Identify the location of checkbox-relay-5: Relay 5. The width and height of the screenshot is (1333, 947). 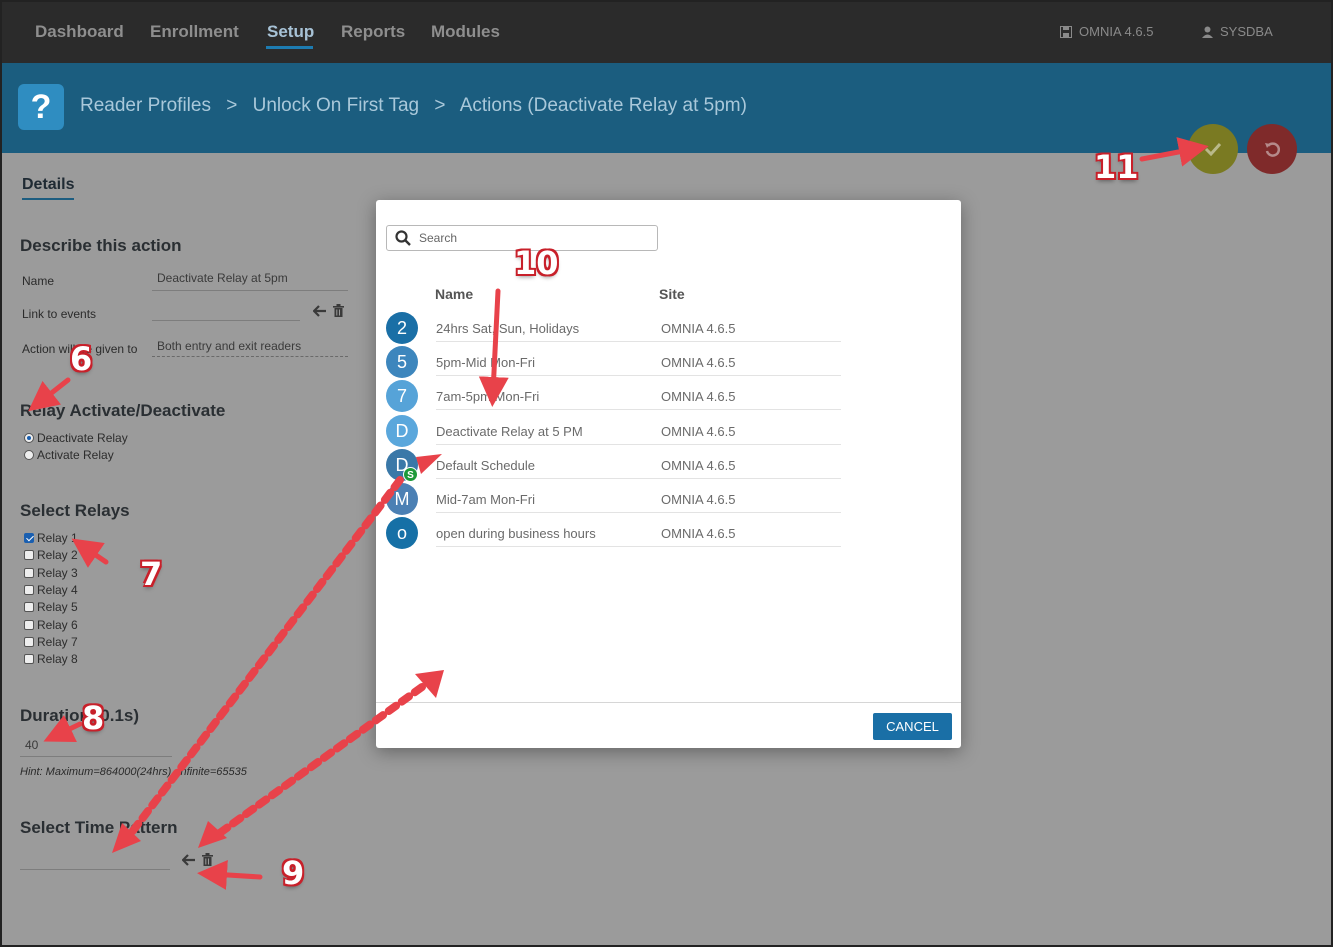
(51, 607).